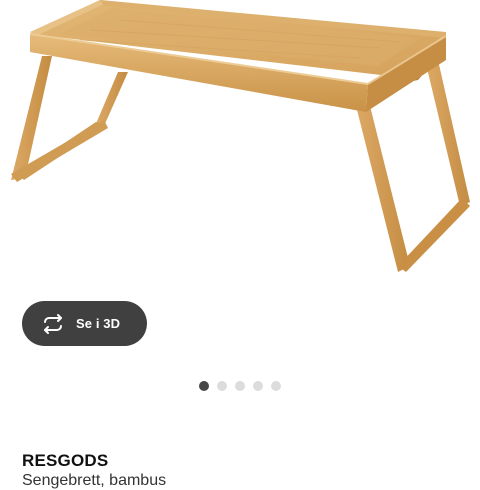 The height and width of the screenshot is (490, 480). I want to click on product-name: RESGODS, so click(65, 460).